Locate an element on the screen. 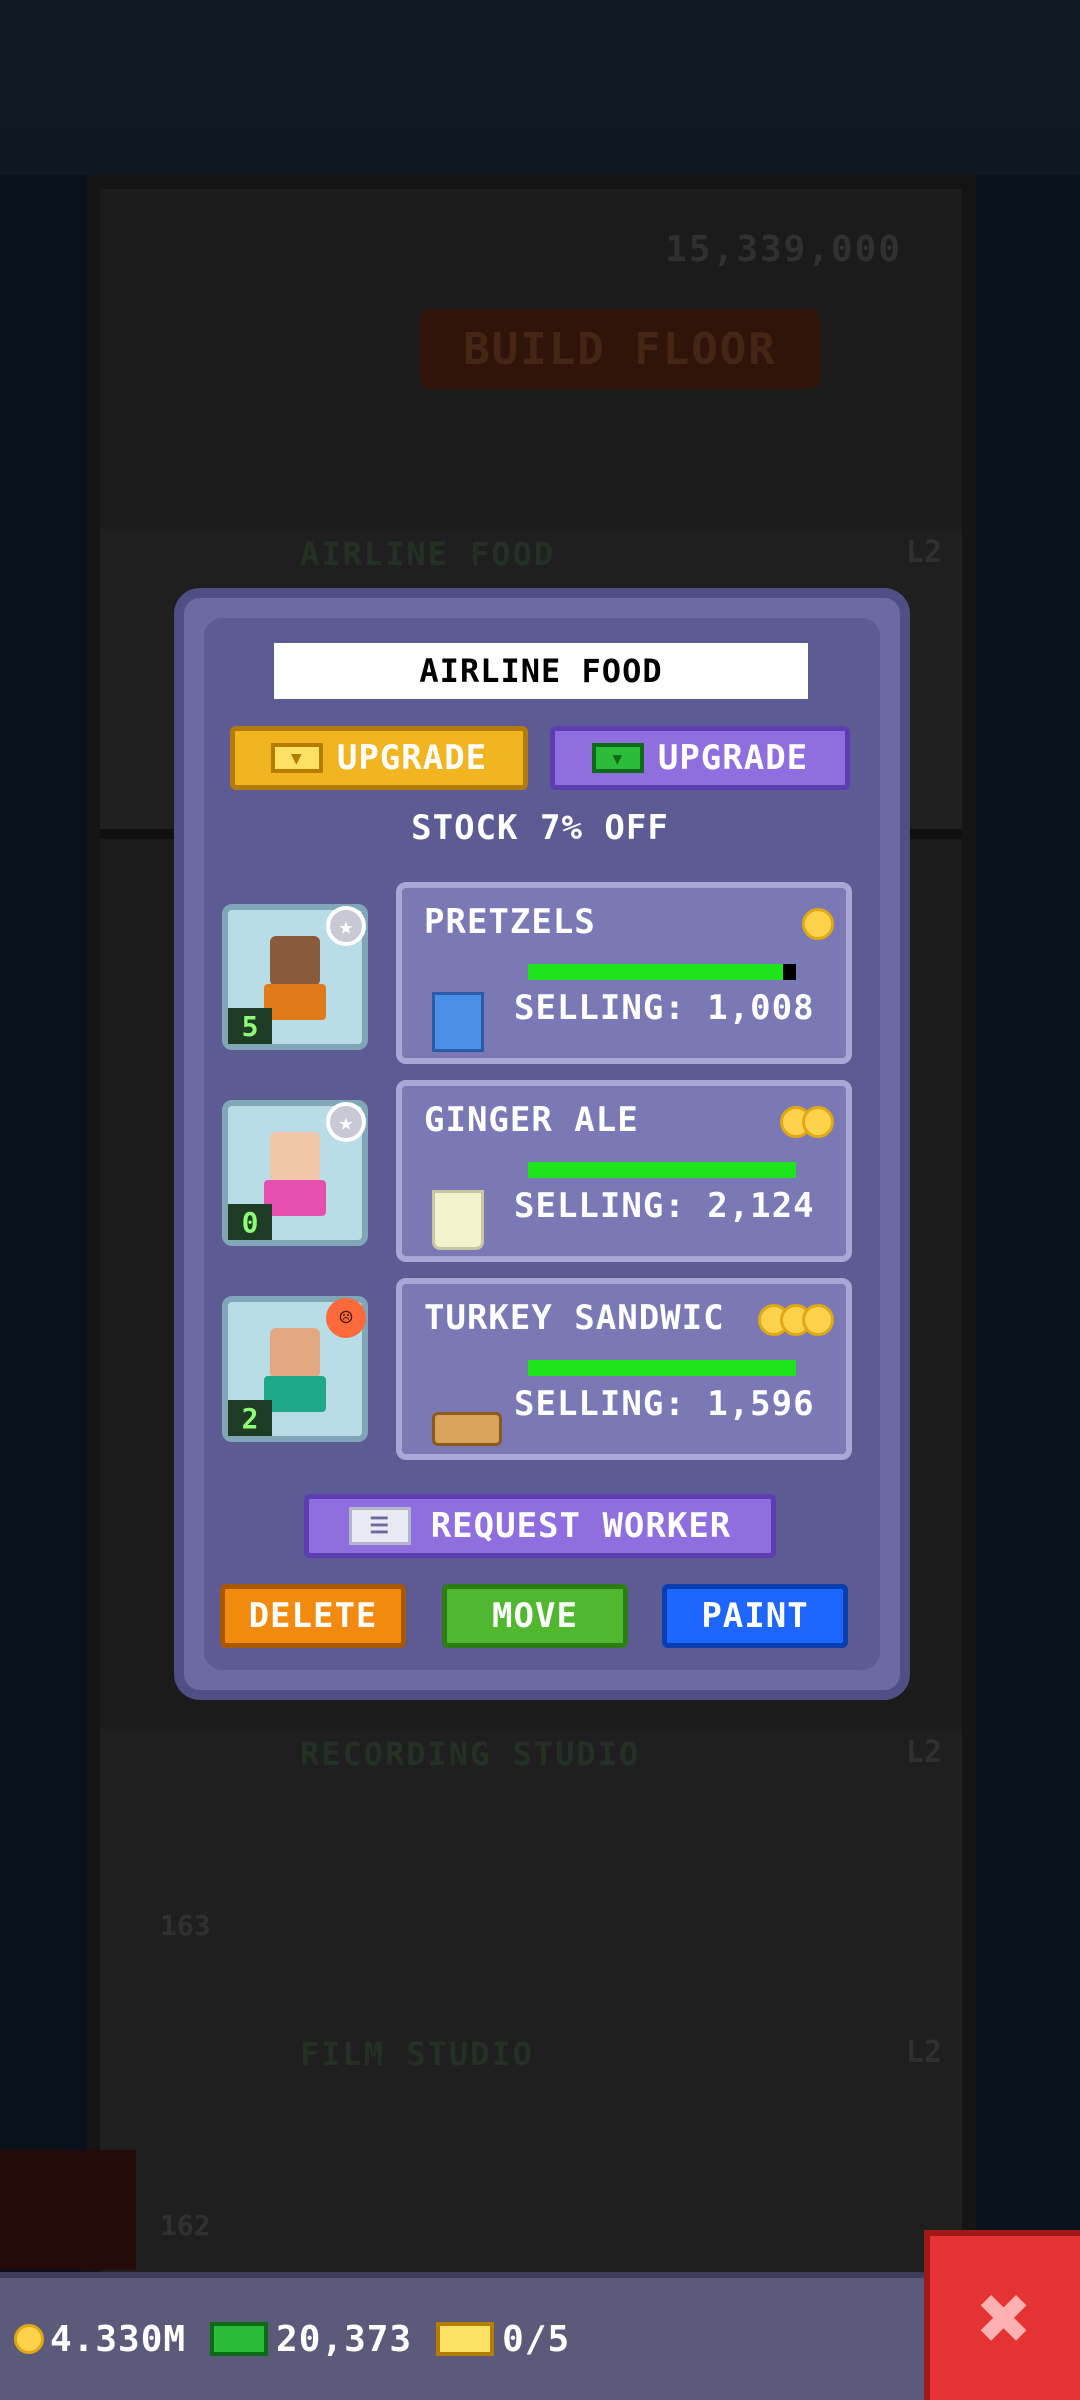 The width and height of the screenshot is (1080, 2400). stock-card-1: PRETZELS SELLING: 1,008 is located at coordinates (624, 973).